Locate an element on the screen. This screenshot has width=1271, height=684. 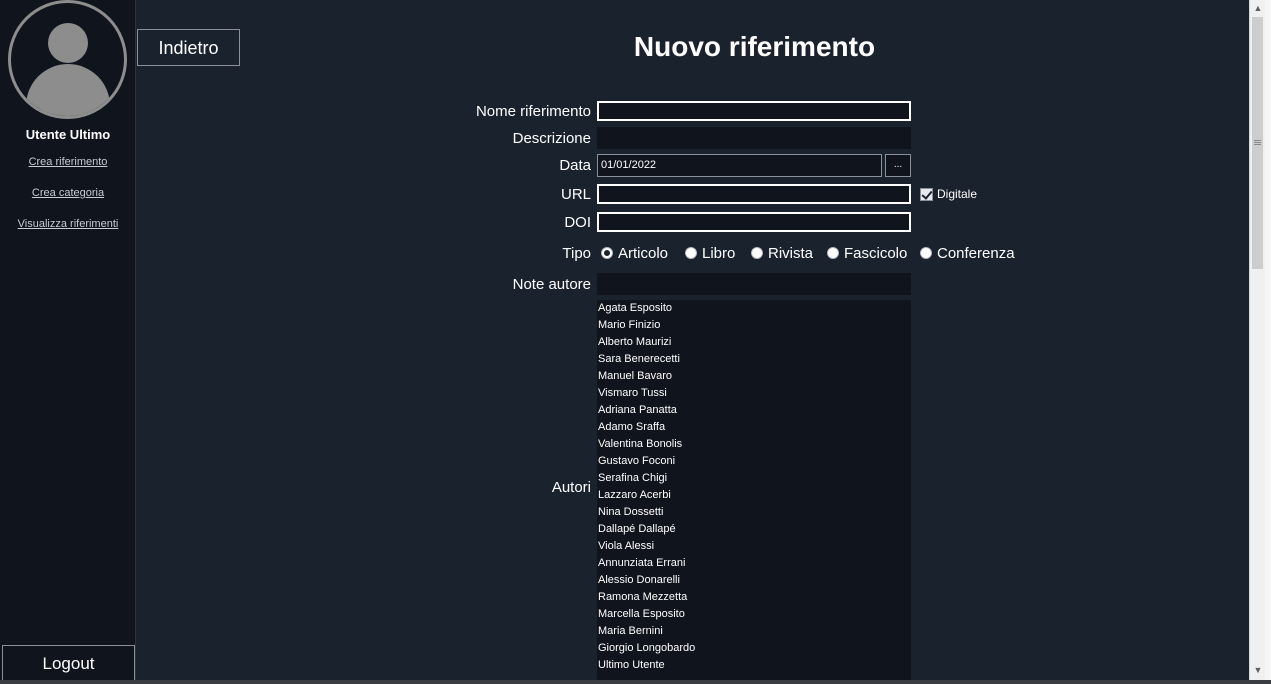
author-list-item: Maria Bernini is located at coordinates (754, 631).